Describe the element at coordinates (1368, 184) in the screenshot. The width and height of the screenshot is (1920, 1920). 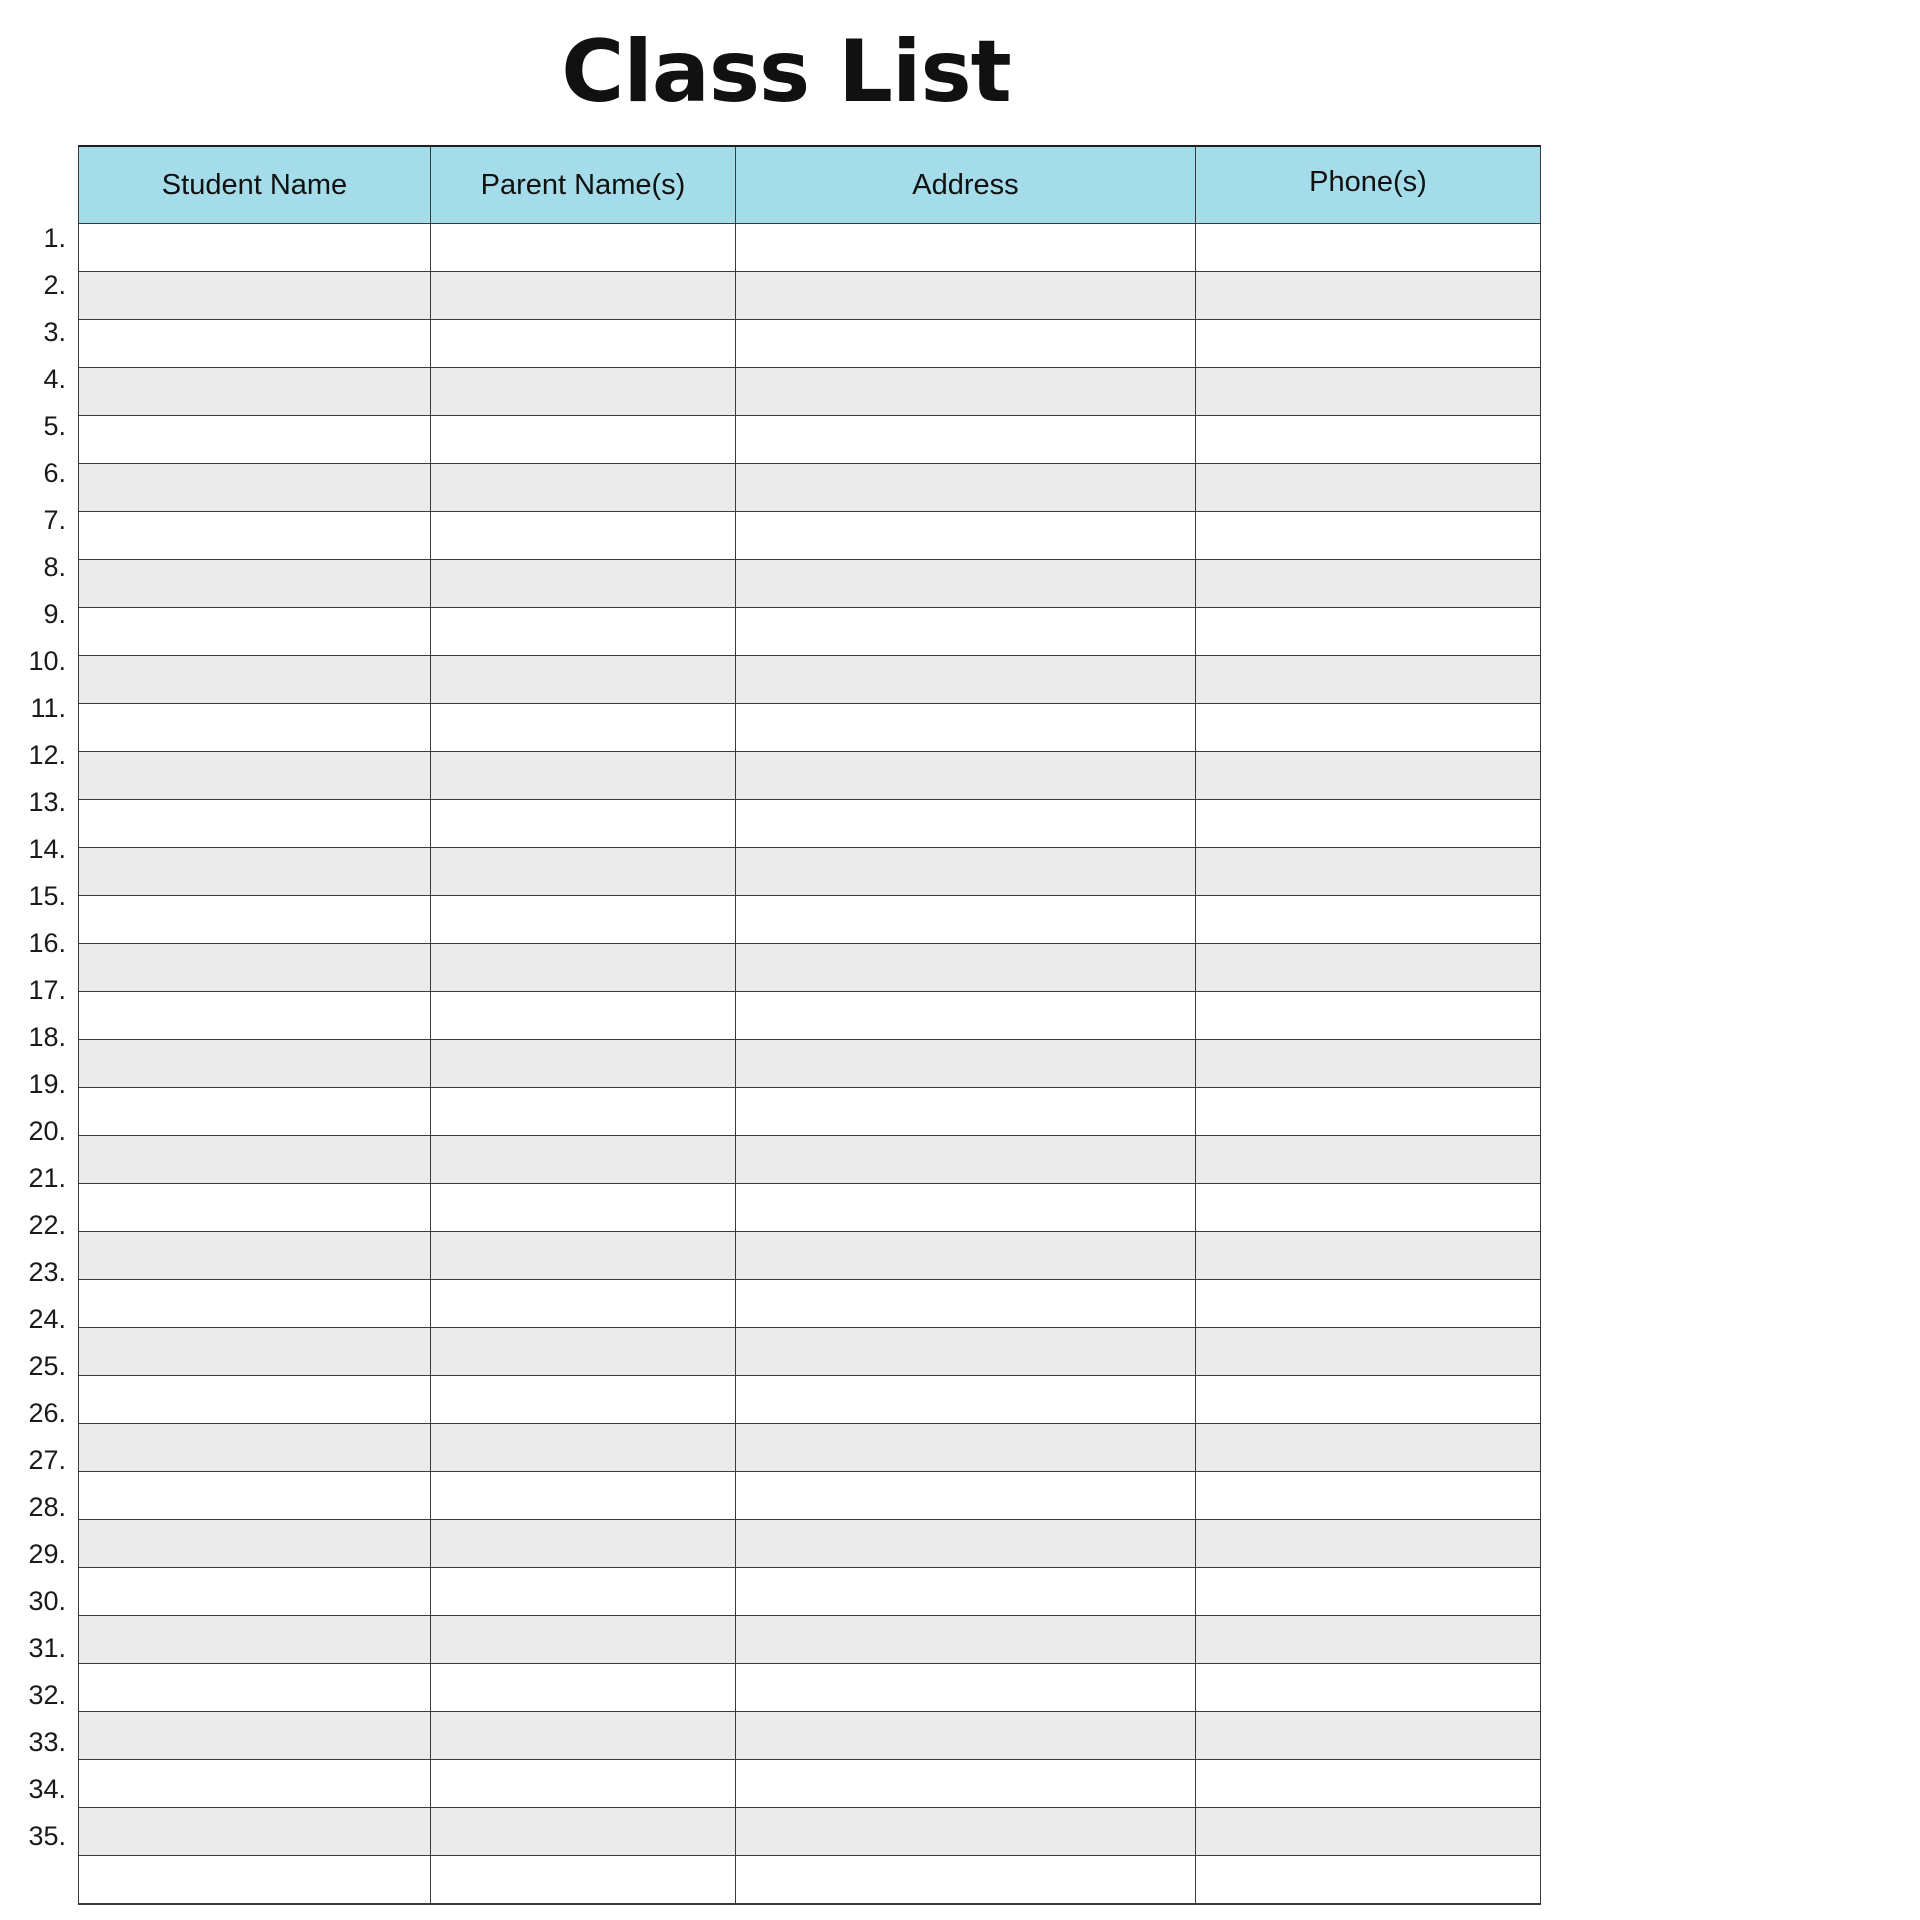
I see `column-header-phones: Phone(s)` at that location.